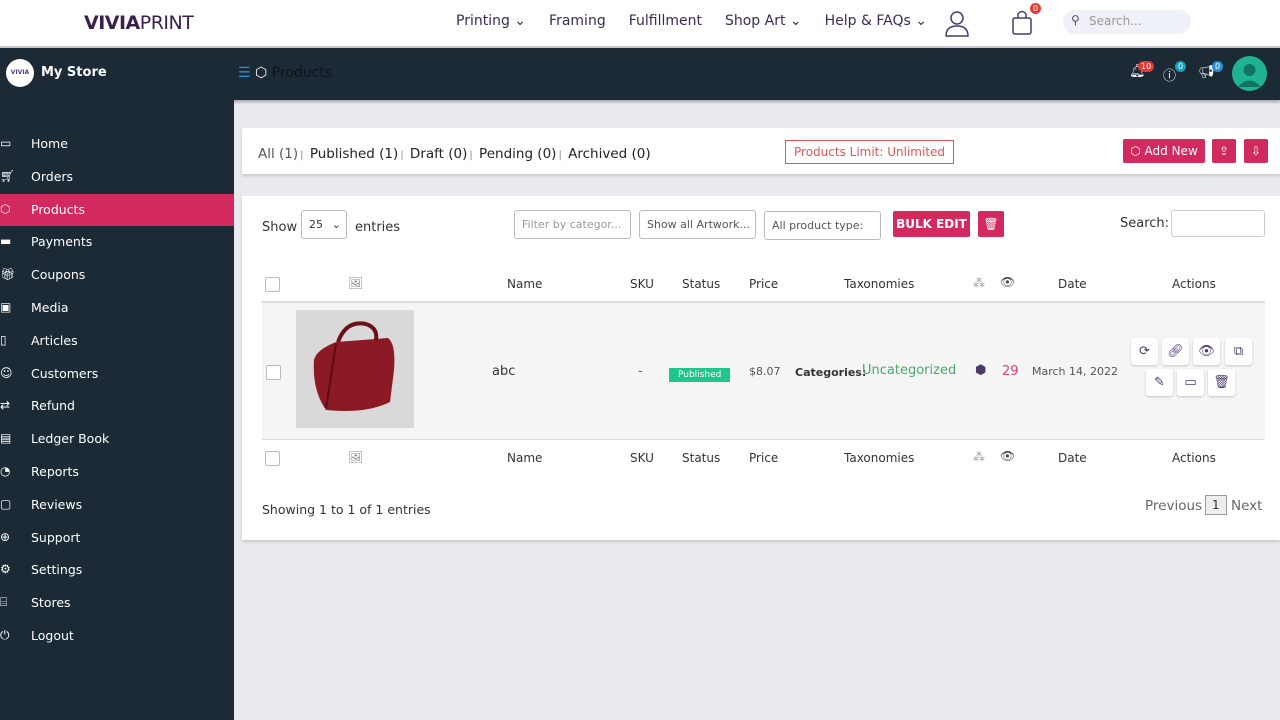  Describe the element at coordinates (979, 283) in the screenshot. I see `cubes-icon: ⁂` at that location.